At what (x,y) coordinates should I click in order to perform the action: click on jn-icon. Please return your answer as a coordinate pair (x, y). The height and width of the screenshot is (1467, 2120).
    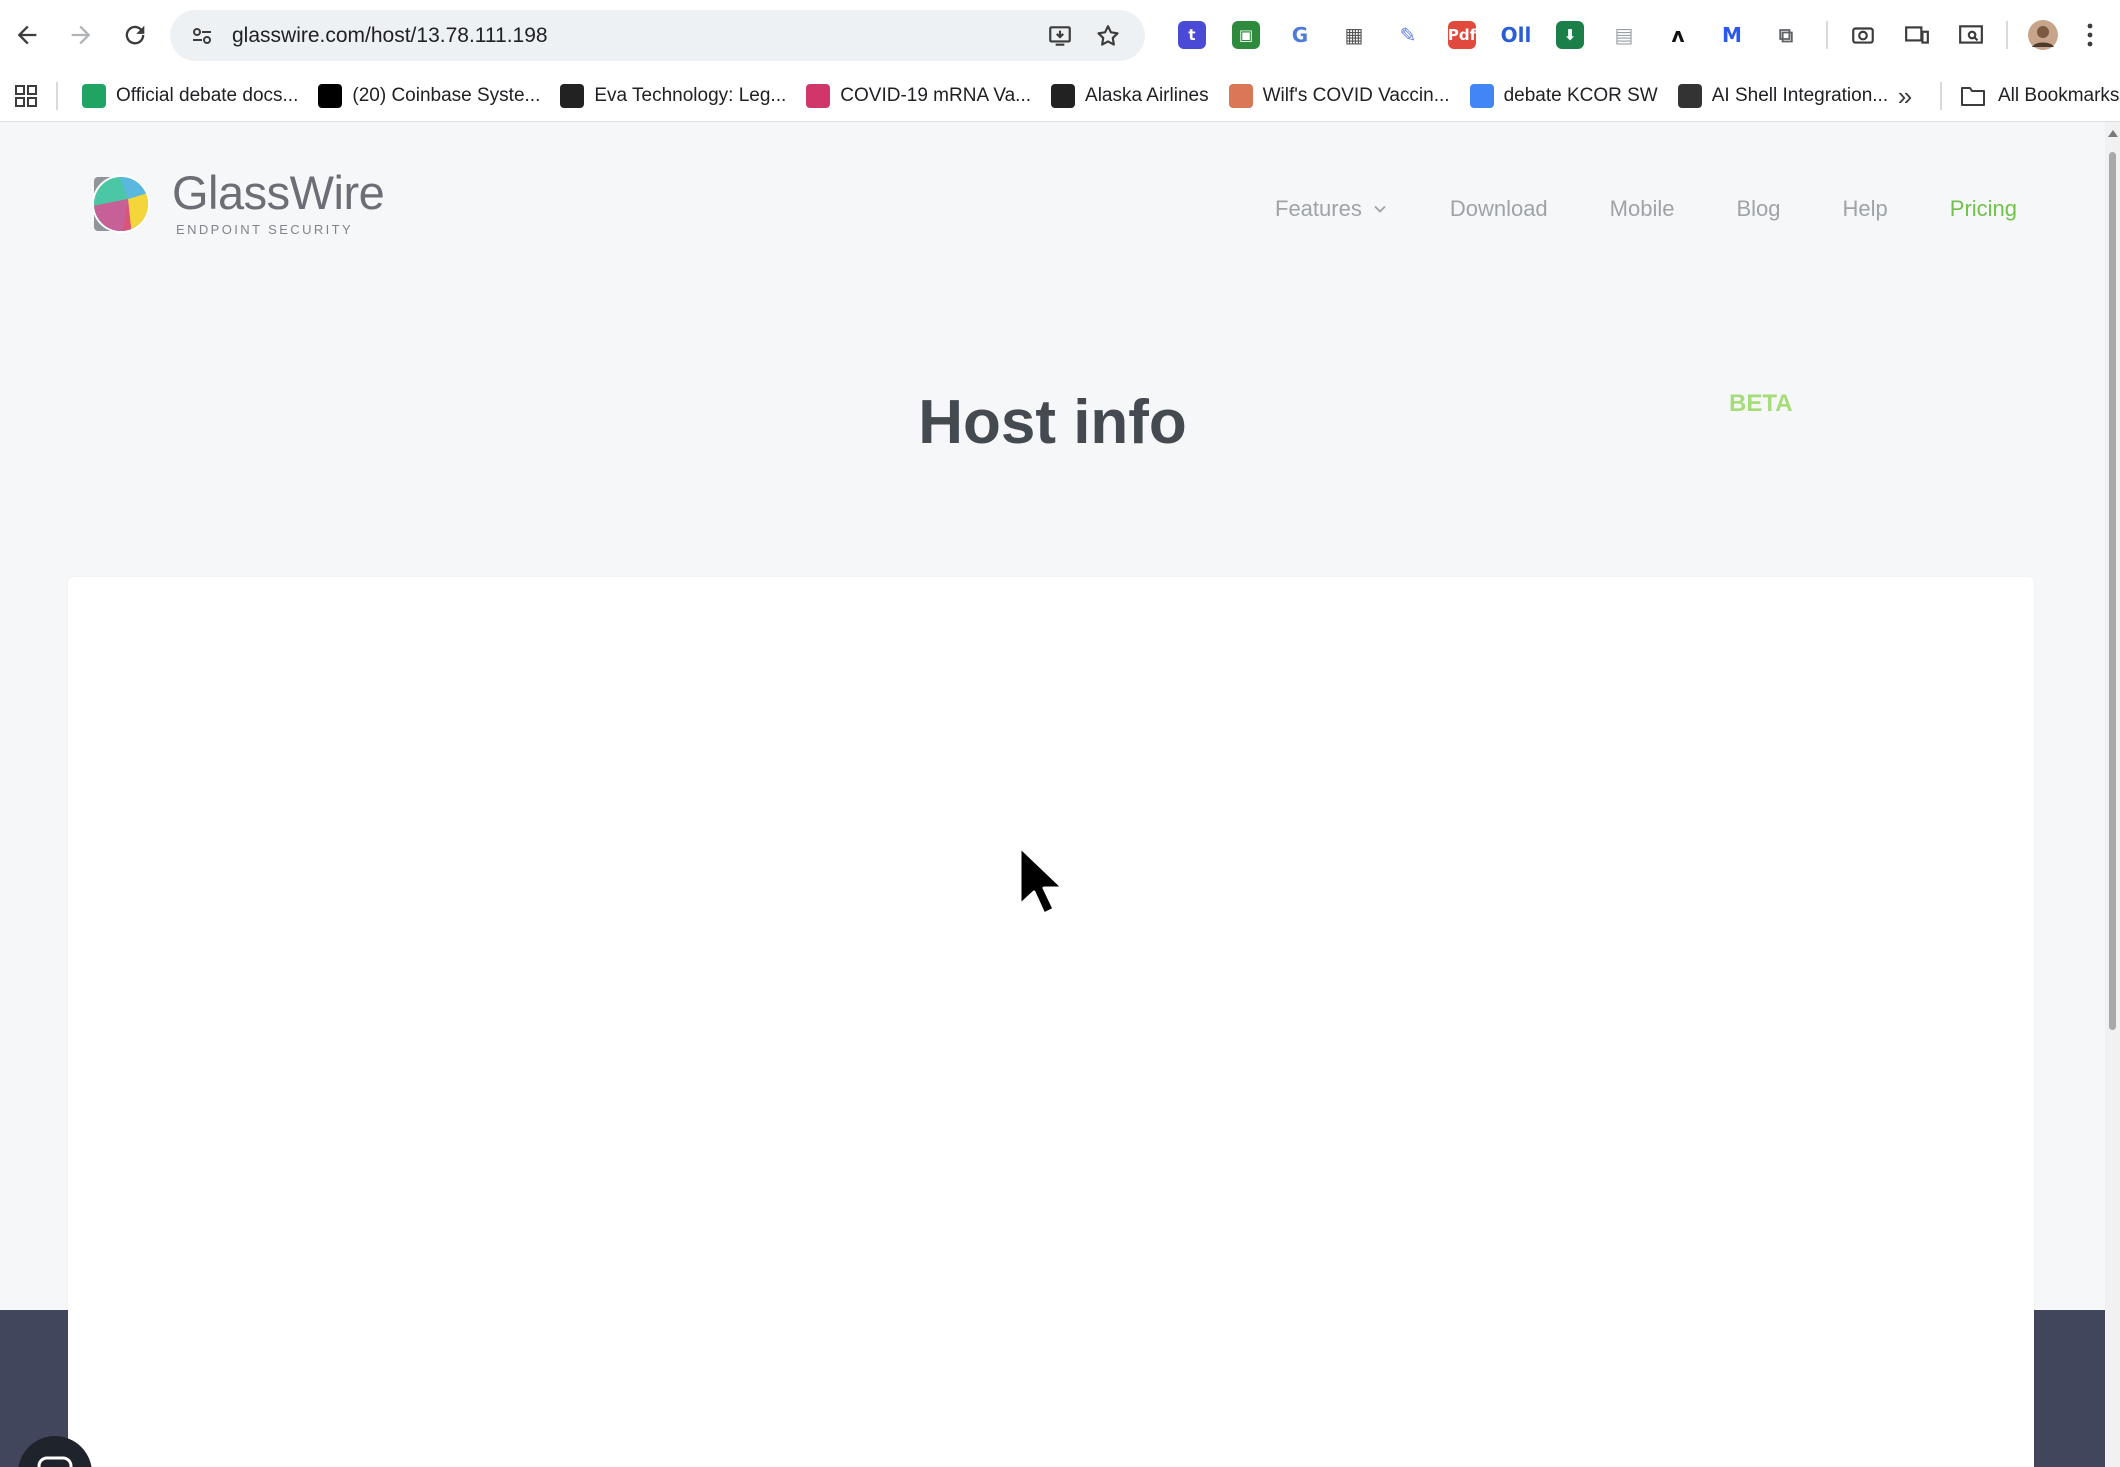
    Looking at the image, I should click on (818, 95).